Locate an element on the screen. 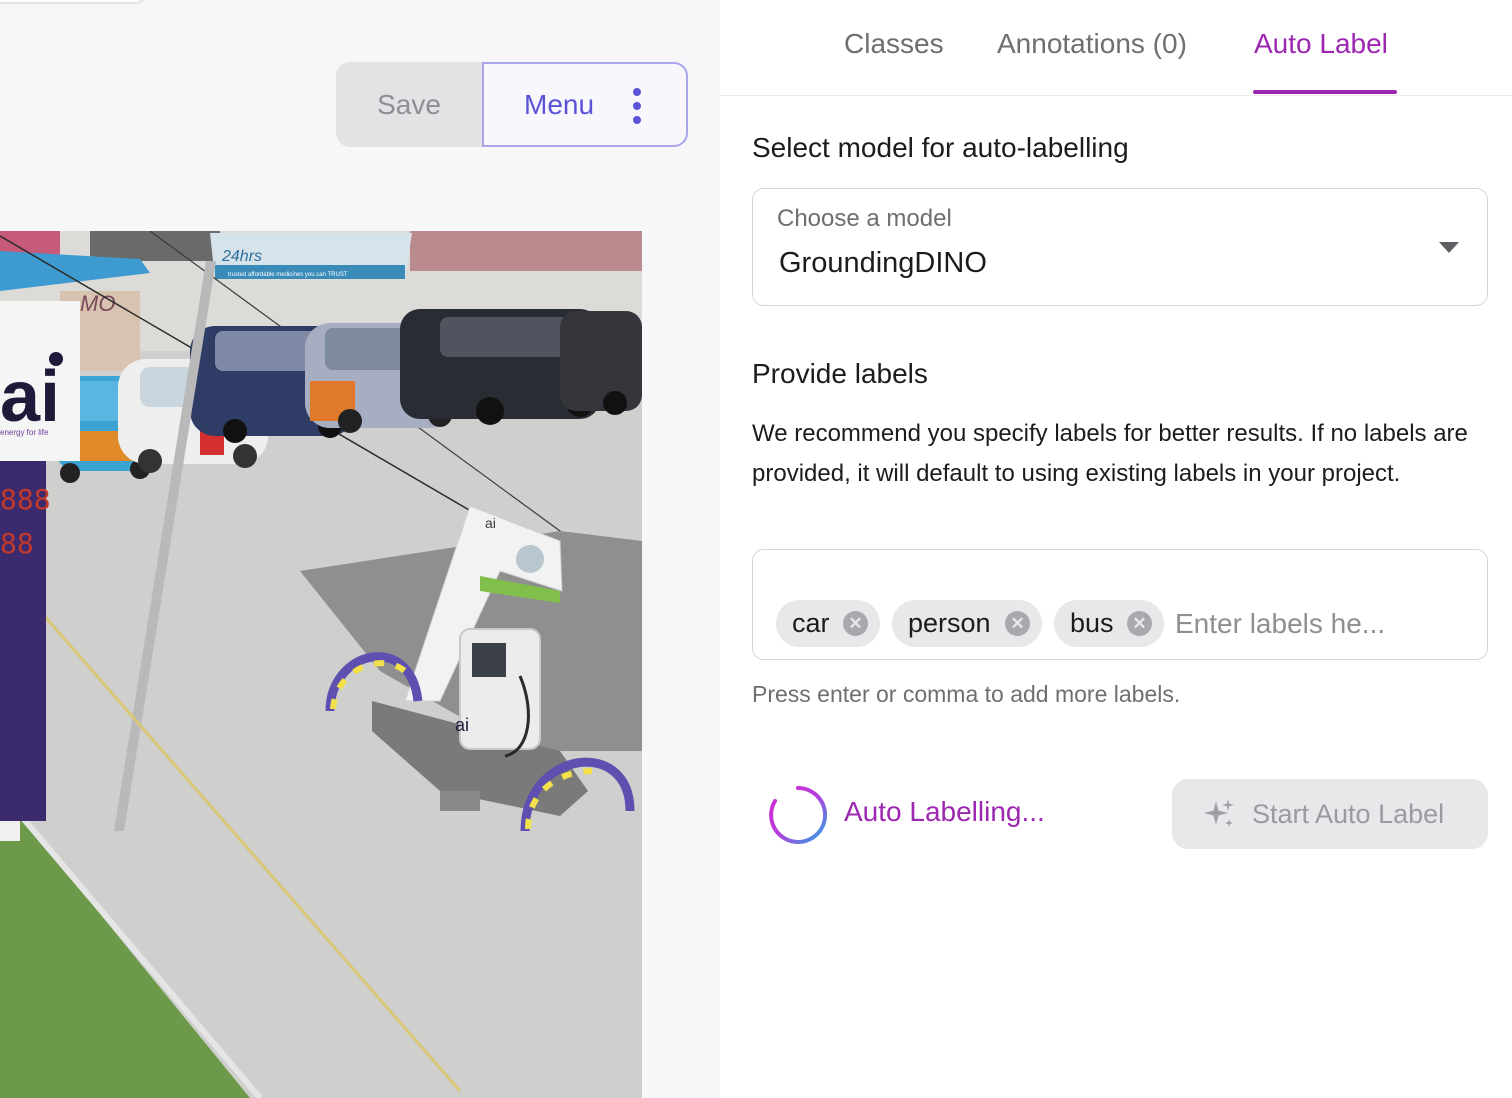 The image size is (1512, 1098). labels-section-title: Provide labels is located at coordinates (840, 373).